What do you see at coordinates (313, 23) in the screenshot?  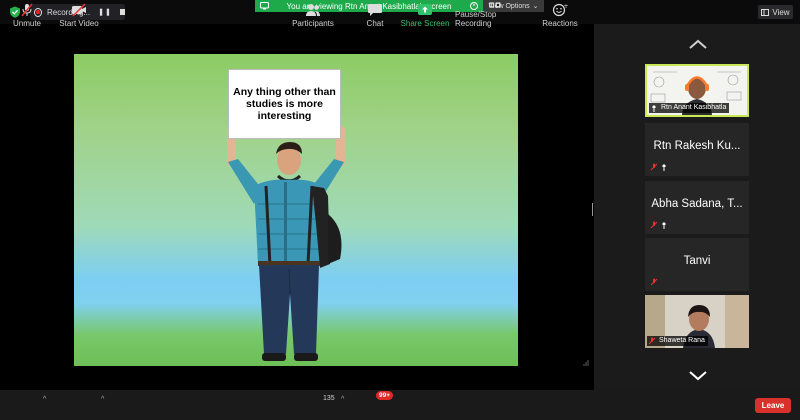 I see `participants-label: Participants` at bounding box center [313, 23].